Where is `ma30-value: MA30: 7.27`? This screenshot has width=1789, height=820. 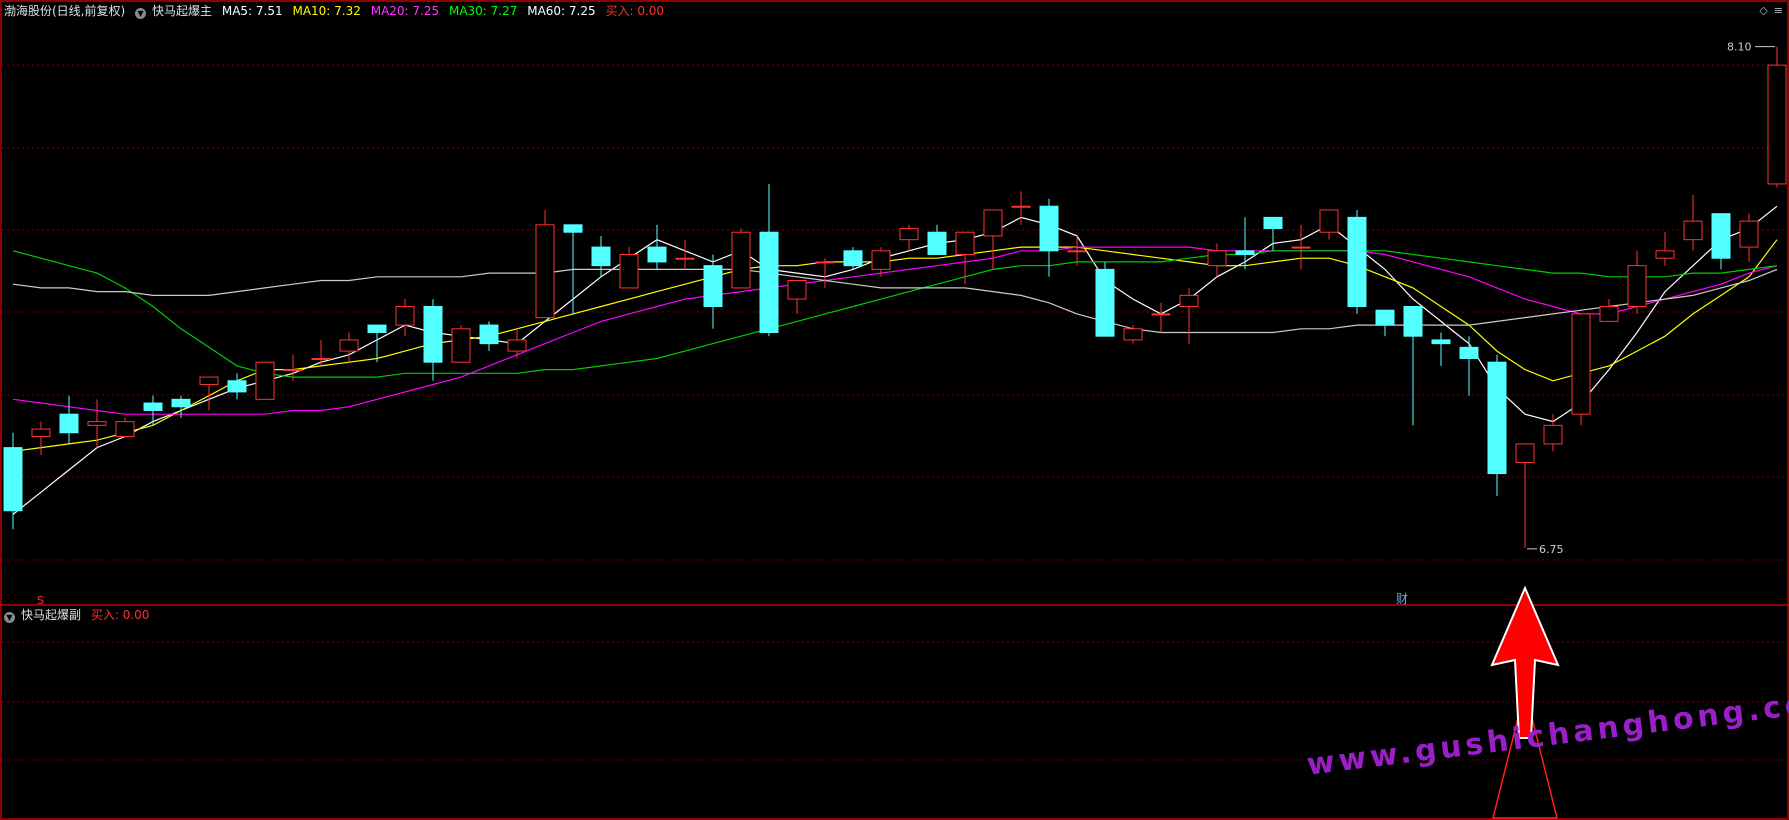 ma30-value: MA30: 7.27 is located at coordinates (483, 11).